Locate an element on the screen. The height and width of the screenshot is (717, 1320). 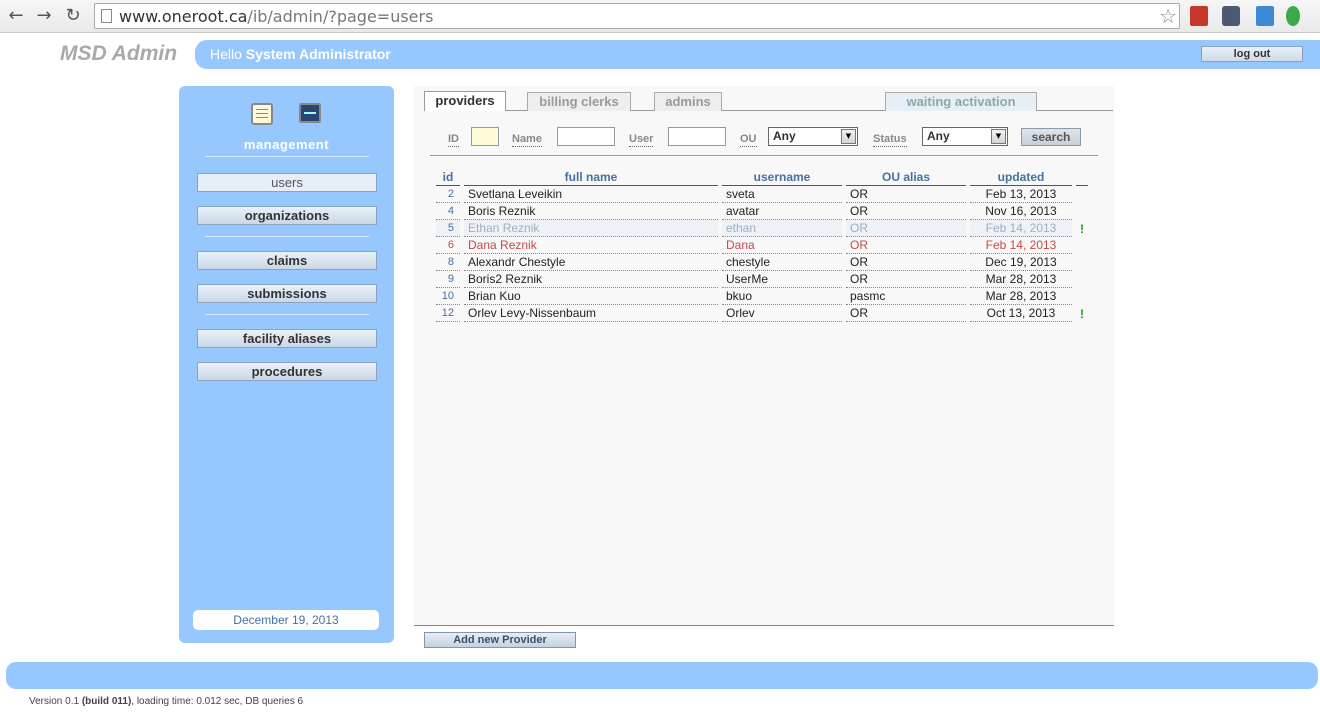
cell-username: avatar is located at coordinates (782, 211).